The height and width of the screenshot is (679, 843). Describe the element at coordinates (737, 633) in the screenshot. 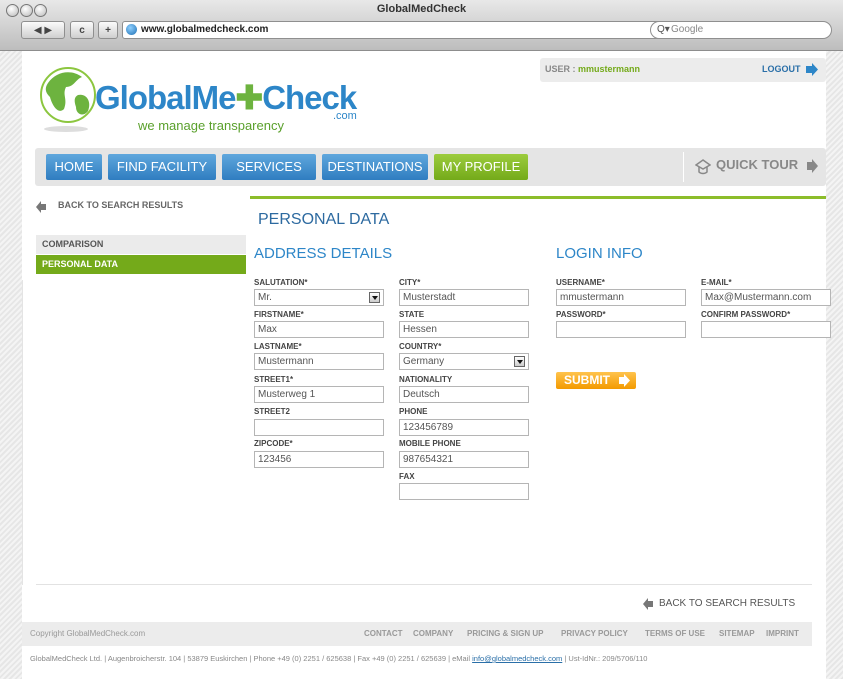

I see `footer-link-sitemap: SITEMAP` at that location.